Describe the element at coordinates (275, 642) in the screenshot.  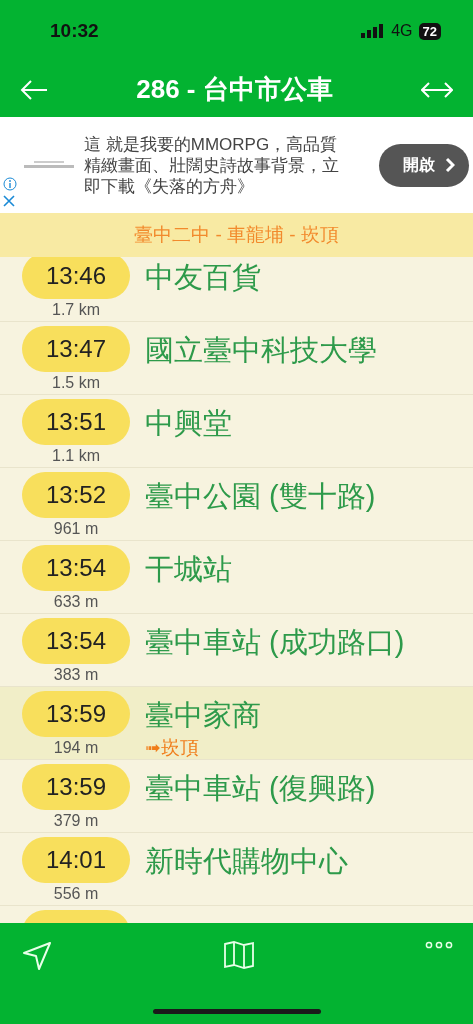
I see `stop-name: 臺中車站 (成功路口)` at that location.